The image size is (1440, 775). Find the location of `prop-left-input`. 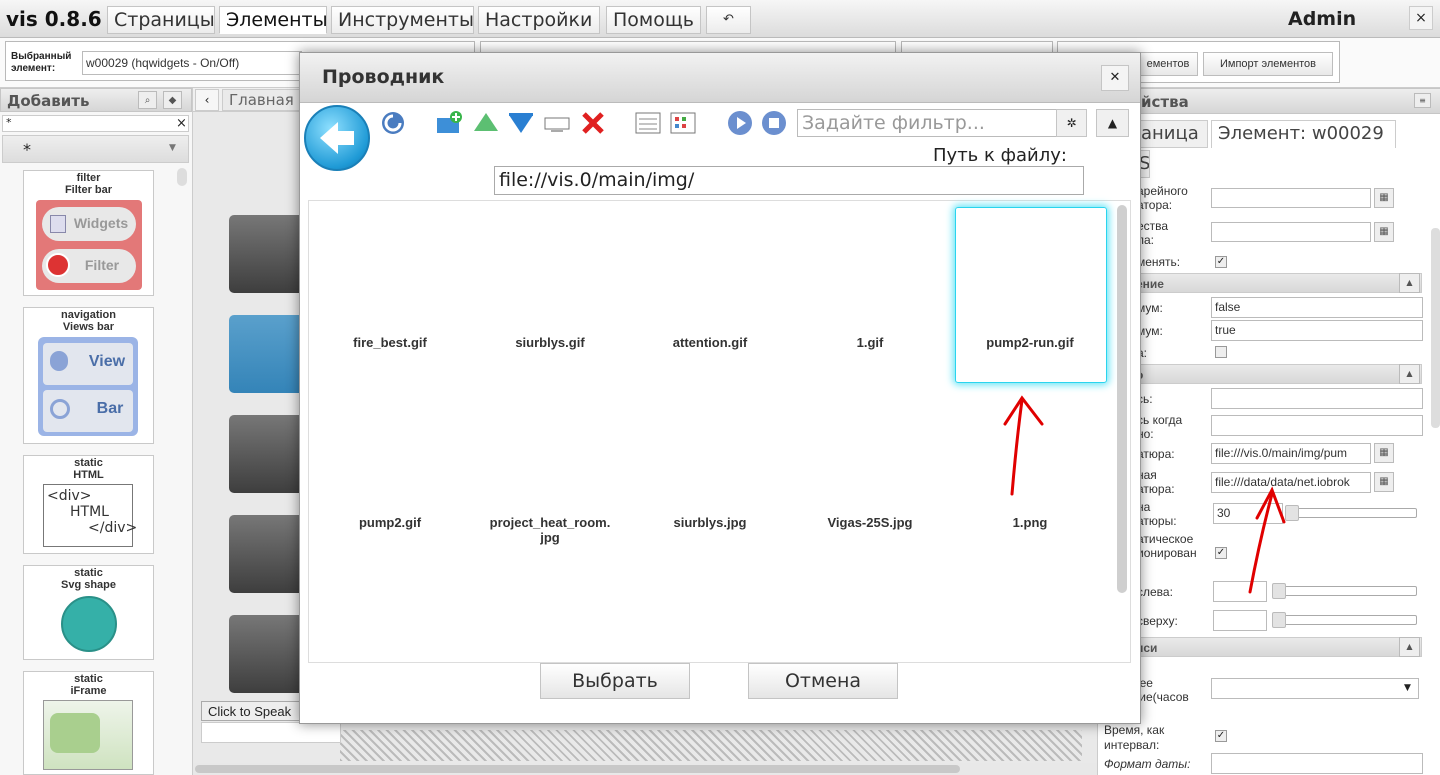

prop-left-input is located at coordinates (1240, 591).